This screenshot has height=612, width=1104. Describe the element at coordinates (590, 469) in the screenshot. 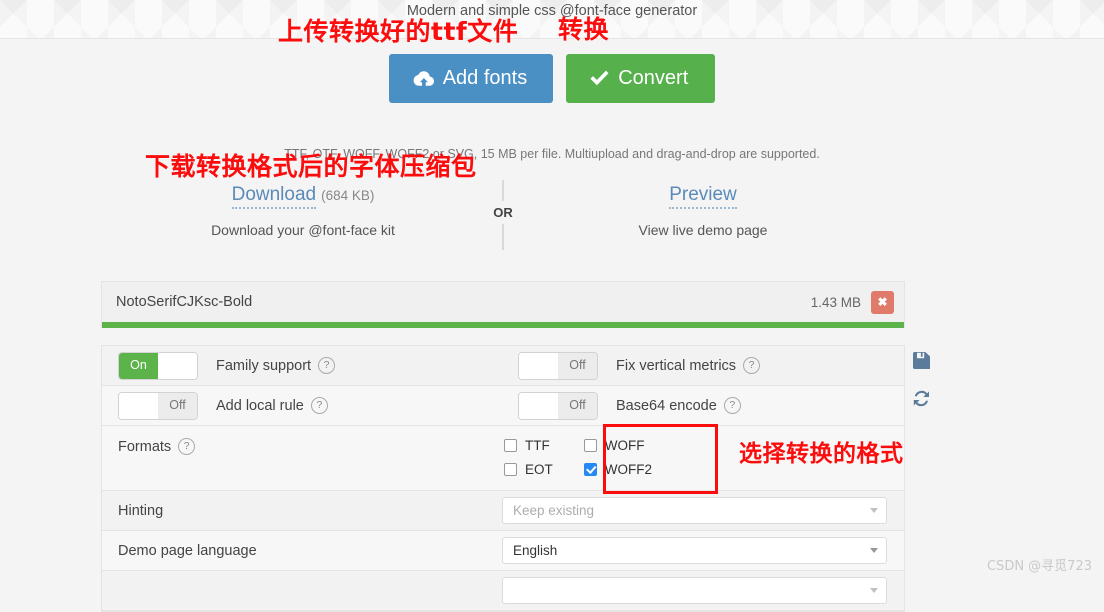

I see `checkbox-woff2` at that location.